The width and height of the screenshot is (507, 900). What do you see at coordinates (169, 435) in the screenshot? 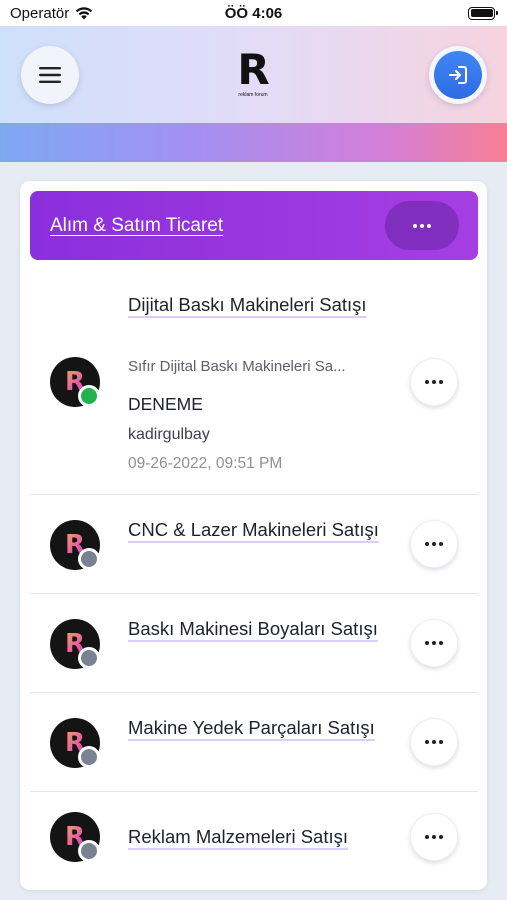
I see `last-post-user: kadirgulbay` at bounding box center [169, 435].